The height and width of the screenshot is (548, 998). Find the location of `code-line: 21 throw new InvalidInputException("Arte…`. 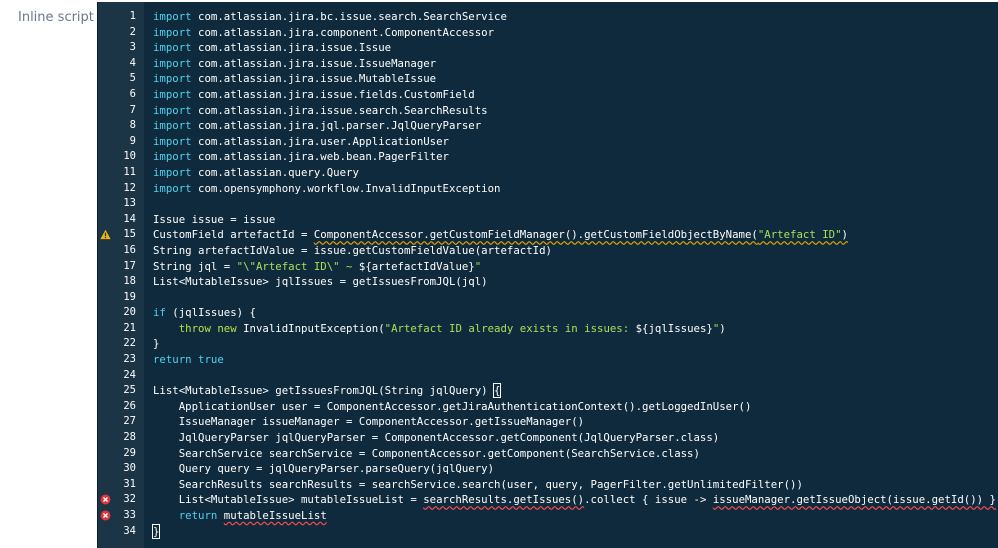

code-line: 21 throw new InvalidInputException("Arte… is located at coordinates (548, 329).